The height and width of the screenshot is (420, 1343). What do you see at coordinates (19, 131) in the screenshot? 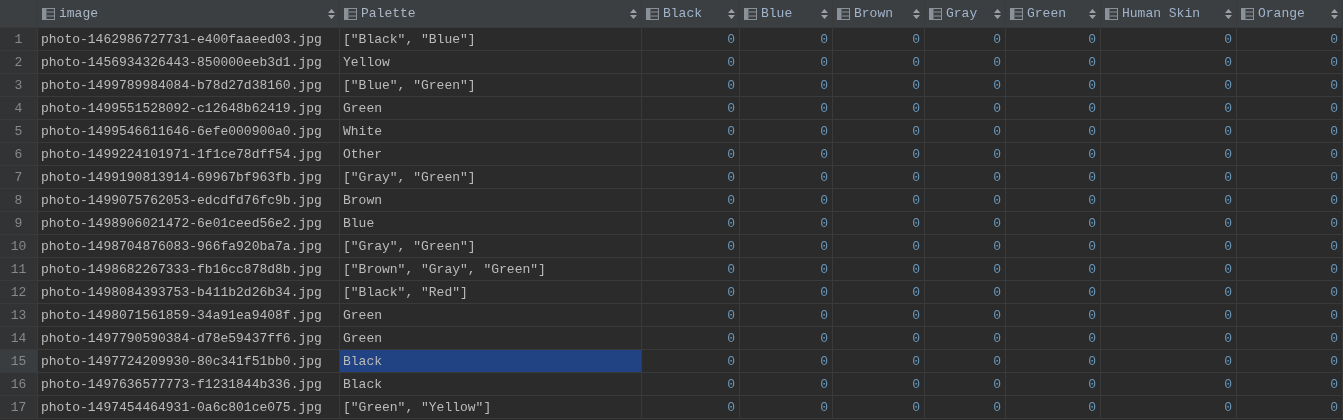
I see `row-number: 5` at bounding box center [19, 131].